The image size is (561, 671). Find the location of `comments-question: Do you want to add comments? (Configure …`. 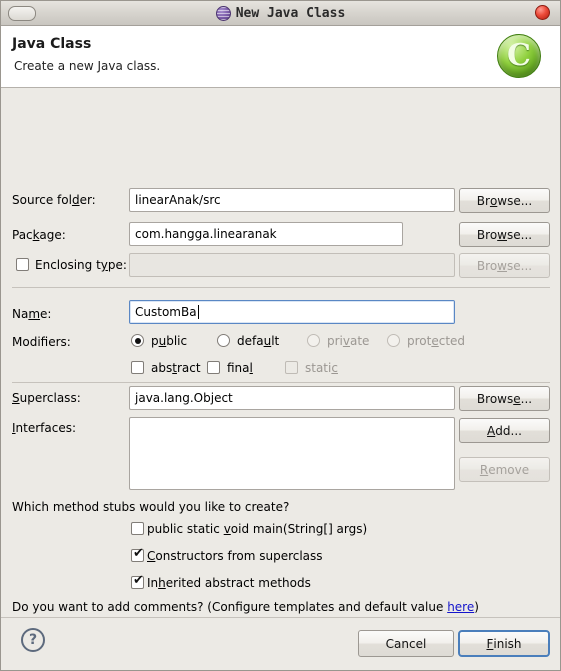

comments-question: Do you want to add comments? (Configure … is located at coordinates (245, 607).